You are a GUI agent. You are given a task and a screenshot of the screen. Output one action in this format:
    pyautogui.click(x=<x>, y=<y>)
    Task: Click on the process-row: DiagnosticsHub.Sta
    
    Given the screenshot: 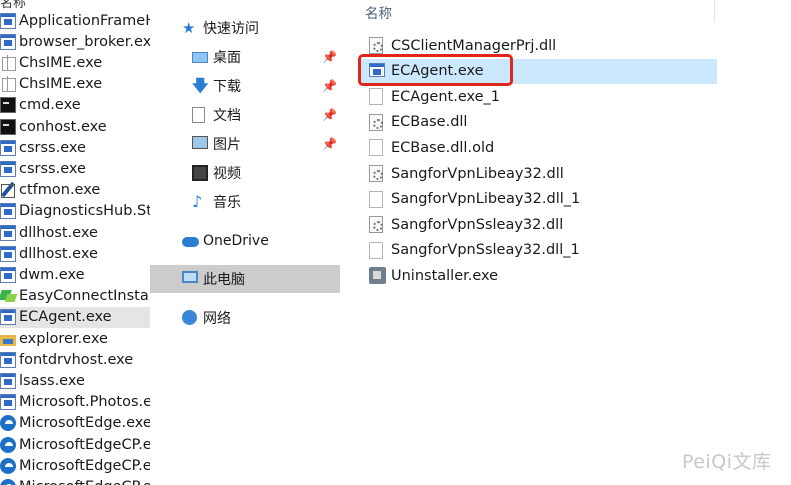 What is the action you would take?
    pyautogui.click(x=75, y=211)
    